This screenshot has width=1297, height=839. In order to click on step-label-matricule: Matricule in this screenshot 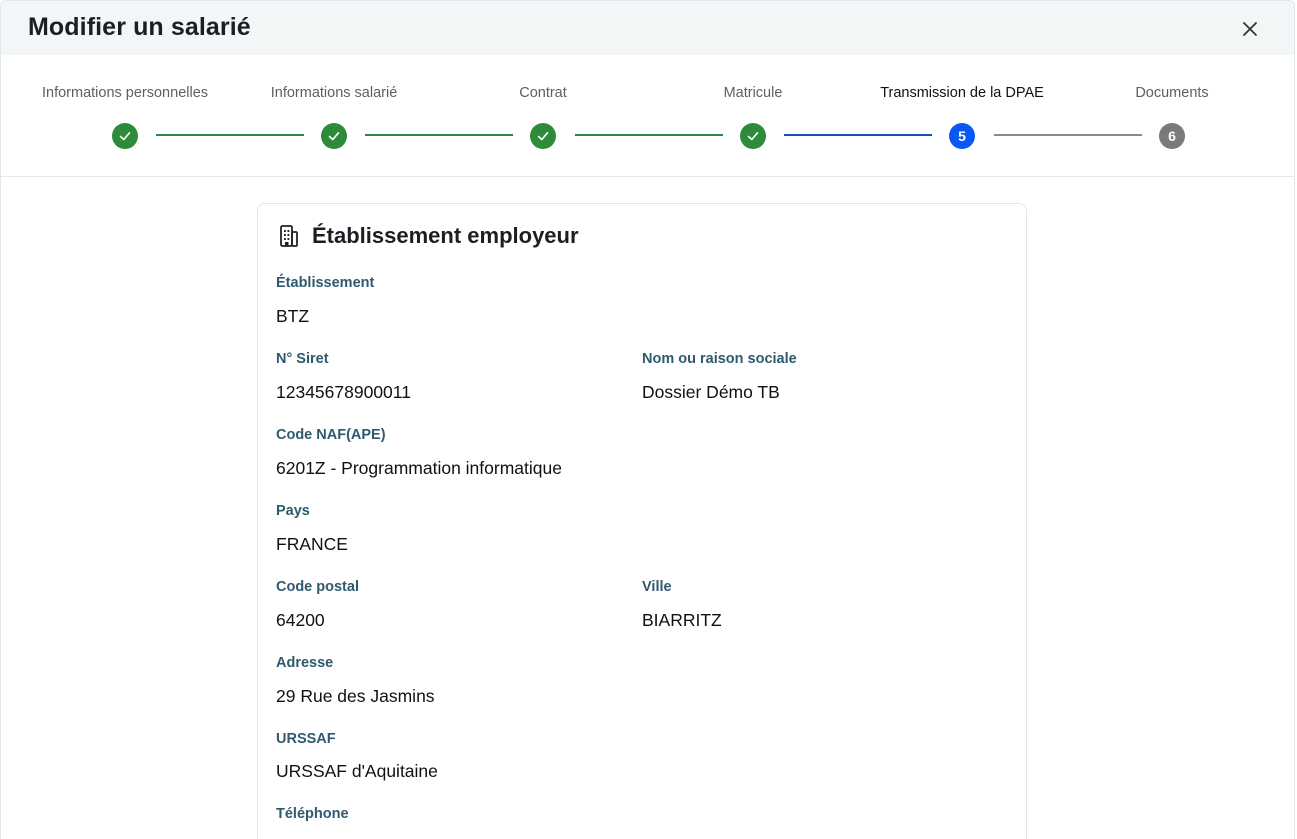, I will do `click(753, 93)`.